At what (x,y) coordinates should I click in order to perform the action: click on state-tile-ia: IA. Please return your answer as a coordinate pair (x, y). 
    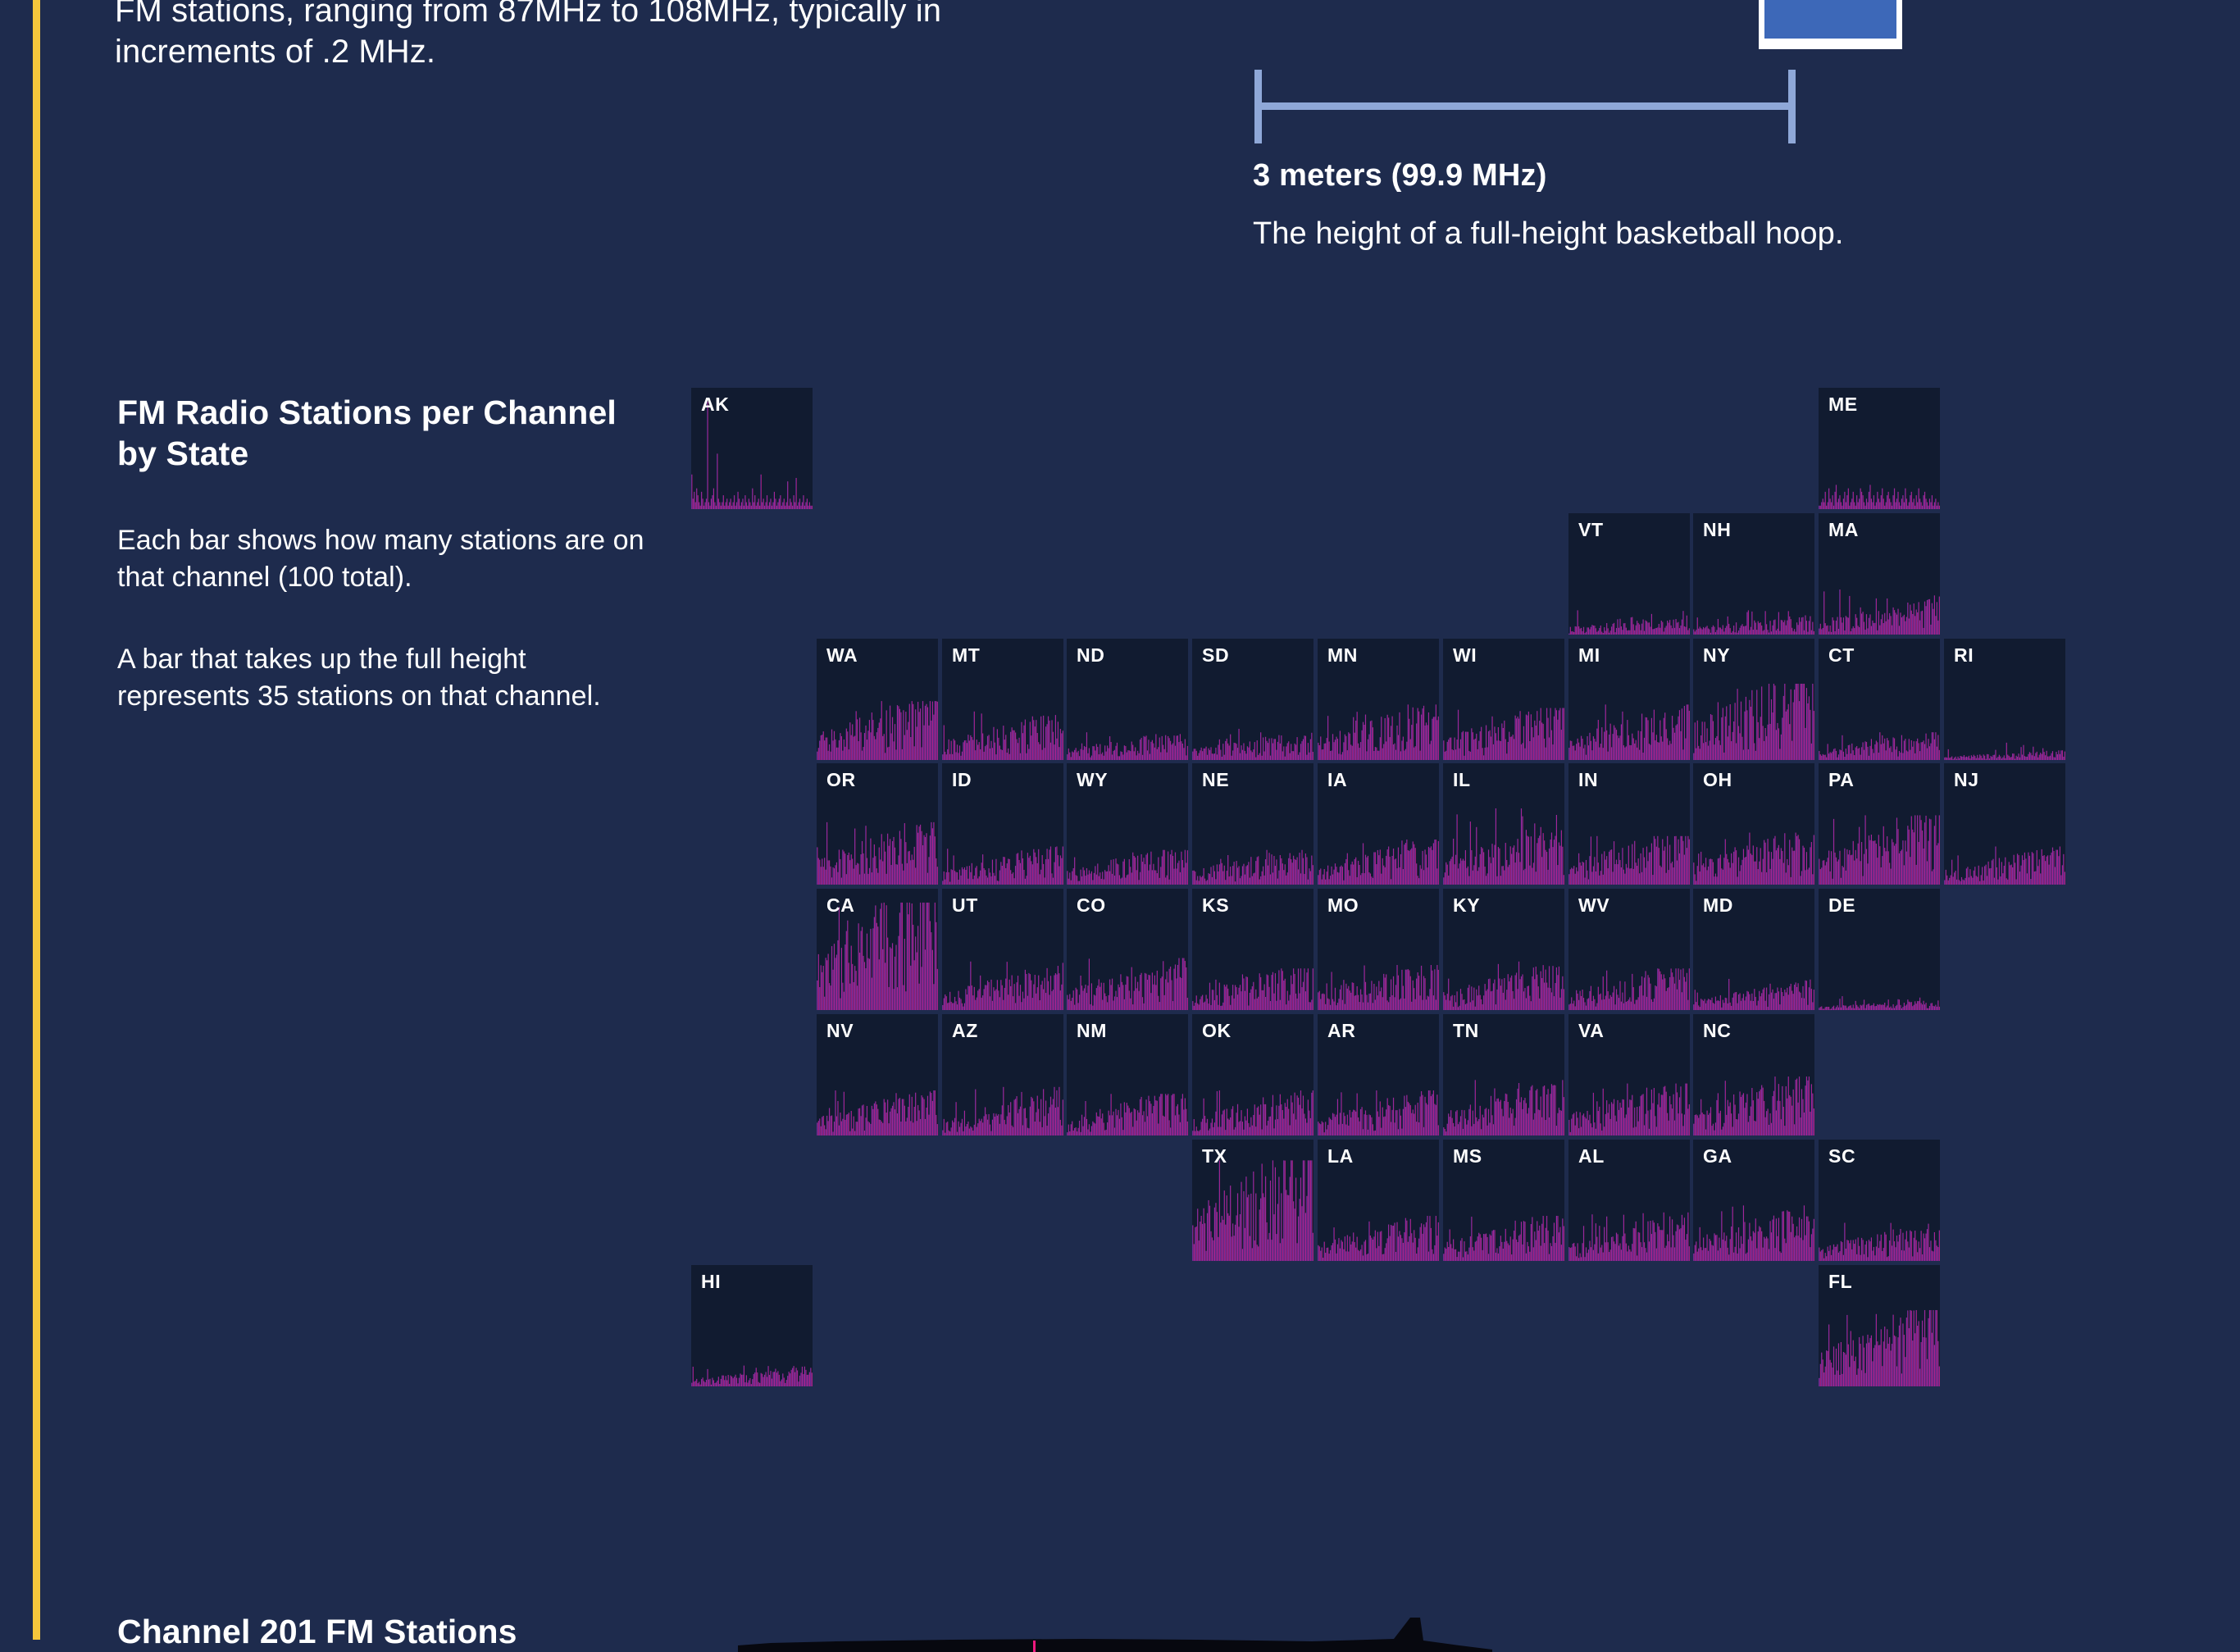
    Looking at the image, I should click on (1378, 824).